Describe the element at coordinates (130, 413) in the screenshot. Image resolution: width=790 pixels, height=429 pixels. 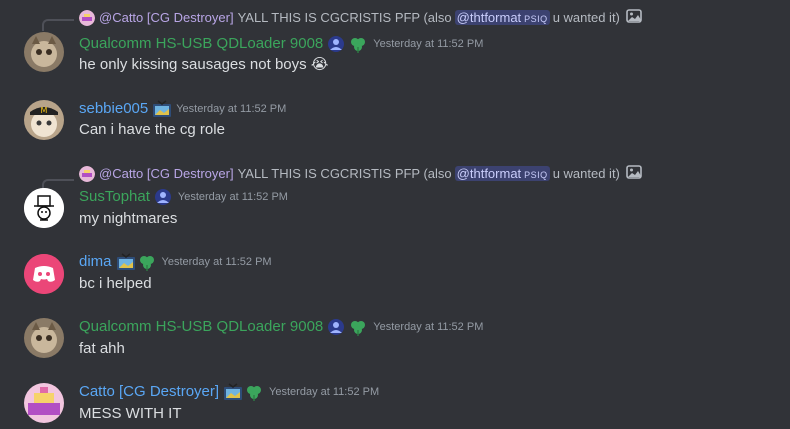
I see `message-text: MESS WITH IT` at that location.